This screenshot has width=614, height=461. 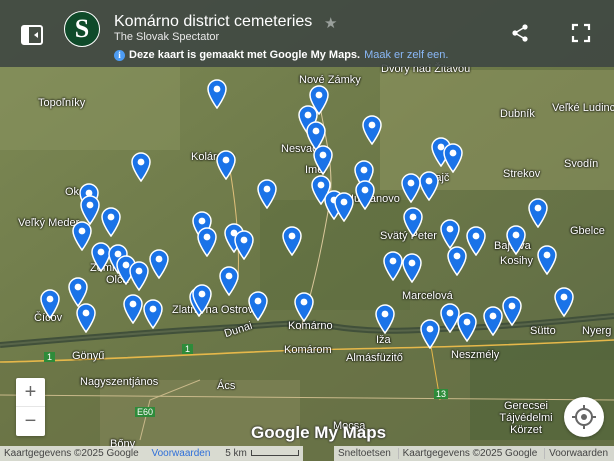 I want to click on place-label: Veľké Ludince, so click(x=583, y=108).